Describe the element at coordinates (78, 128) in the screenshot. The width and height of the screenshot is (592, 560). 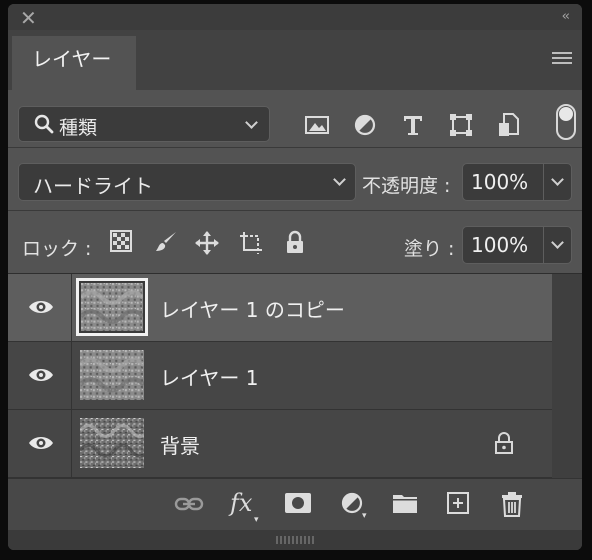
I see `filter-kind-label: 種類` at that location.